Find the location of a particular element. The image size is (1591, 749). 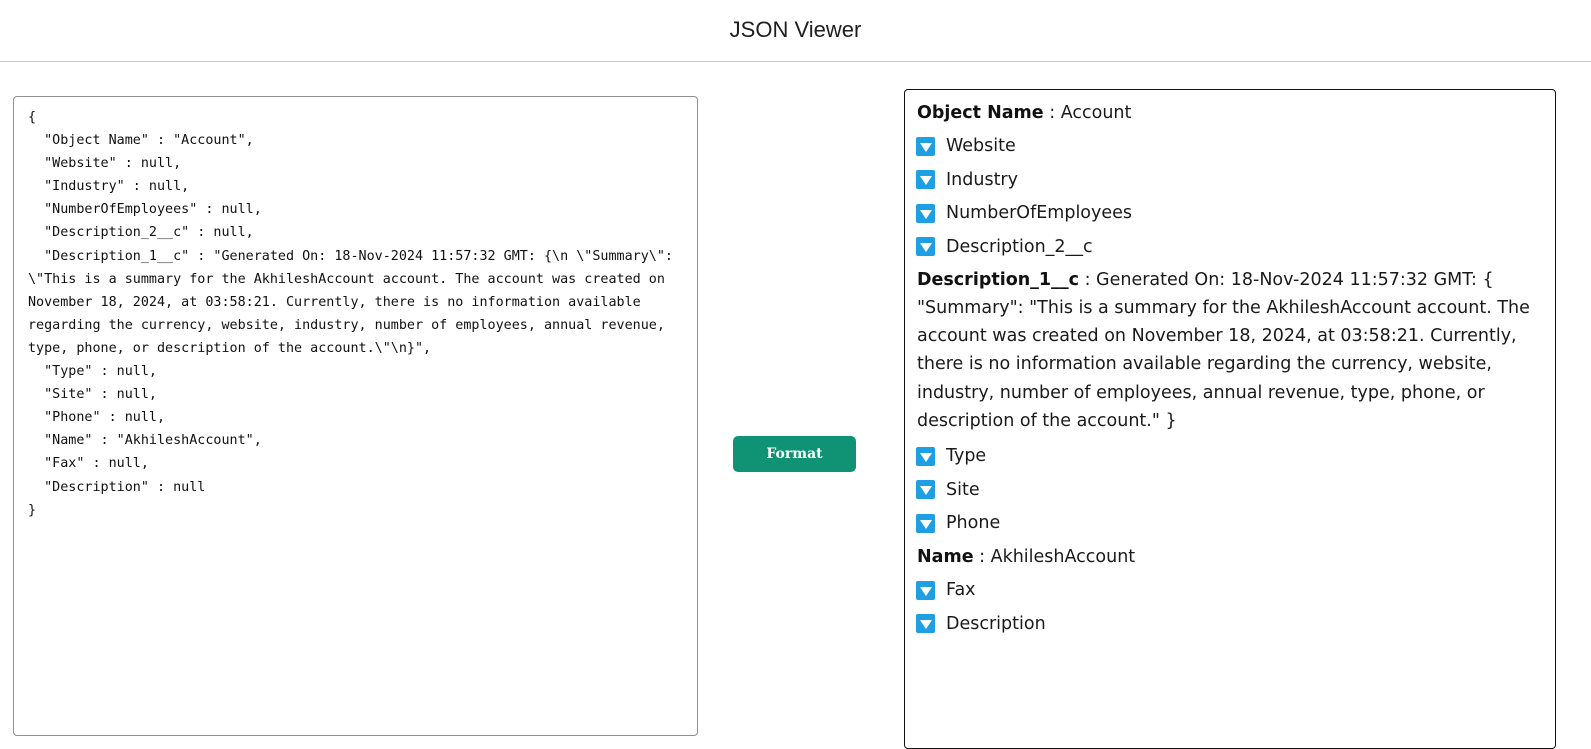

description-label: Description is located at coordinates (996, 623).